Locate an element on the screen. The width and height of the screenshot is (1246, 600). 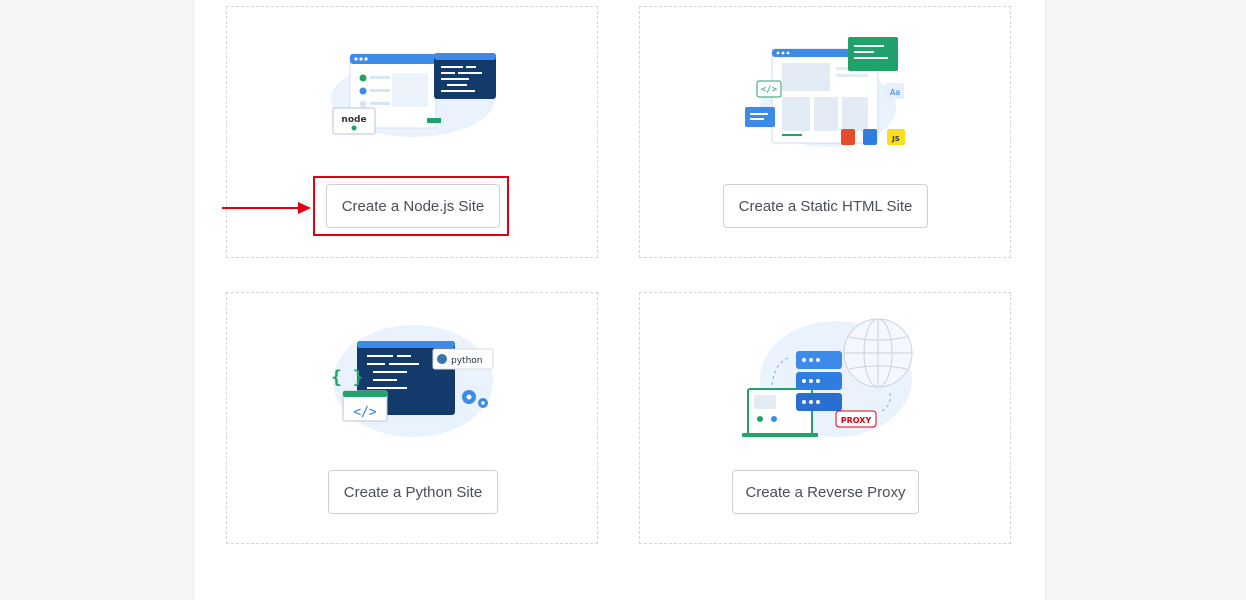
svg-text: python is located at coordinates (466, 361).